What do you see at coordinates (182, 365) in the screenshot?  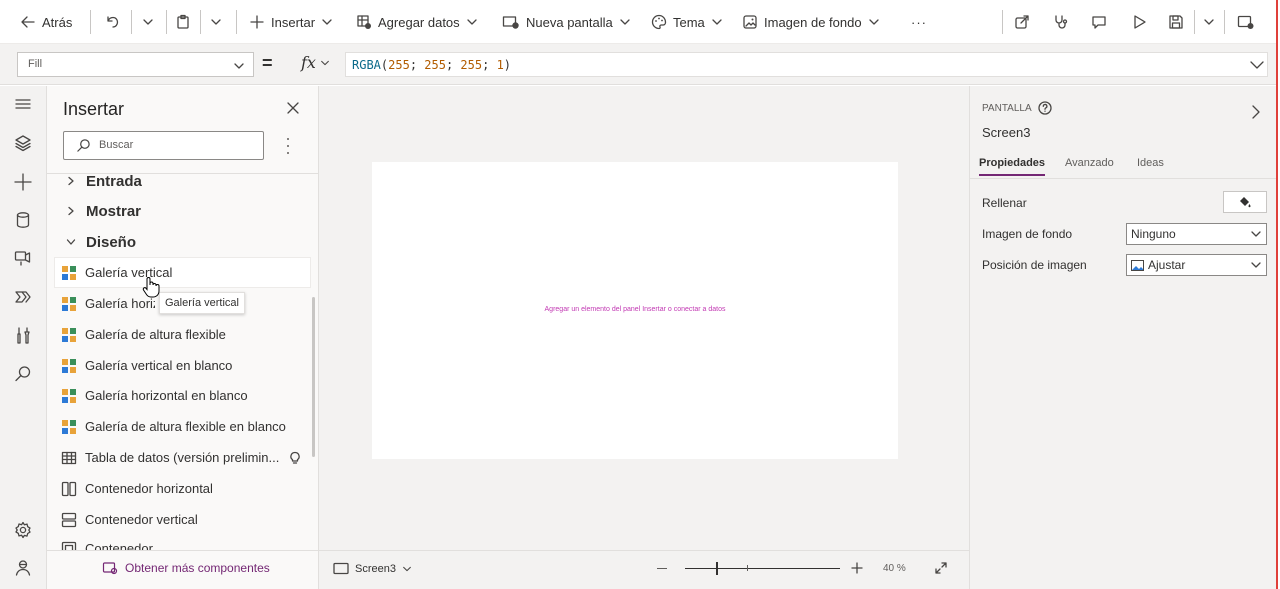 I see `insert-item-blank-vertical-gallery: Galería vertical en blanco` at bounding box center [182, 365].